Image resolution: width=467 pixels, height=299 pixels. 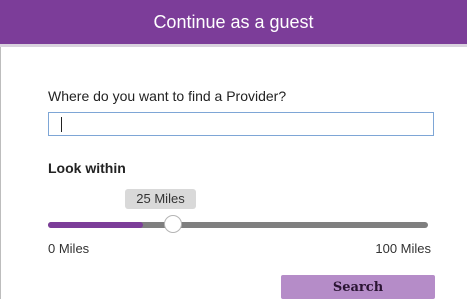 I want to click on slider-max-label: 100 Miles, so click(x=403, y=248).